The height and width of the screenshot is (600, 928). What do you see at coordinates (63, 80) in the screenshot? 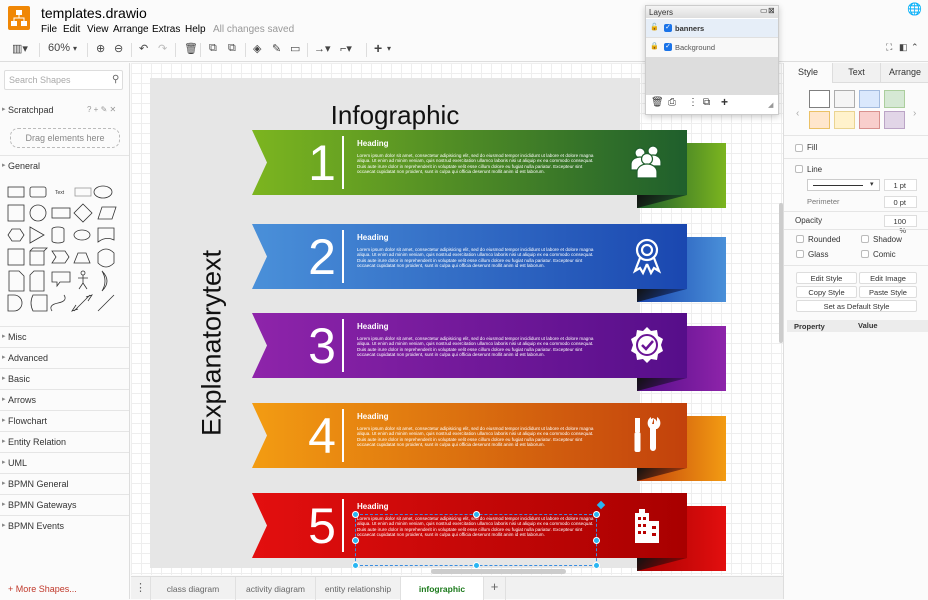
I see `search-shapes-input: Search Shapes` at bounding box center [63, 80].